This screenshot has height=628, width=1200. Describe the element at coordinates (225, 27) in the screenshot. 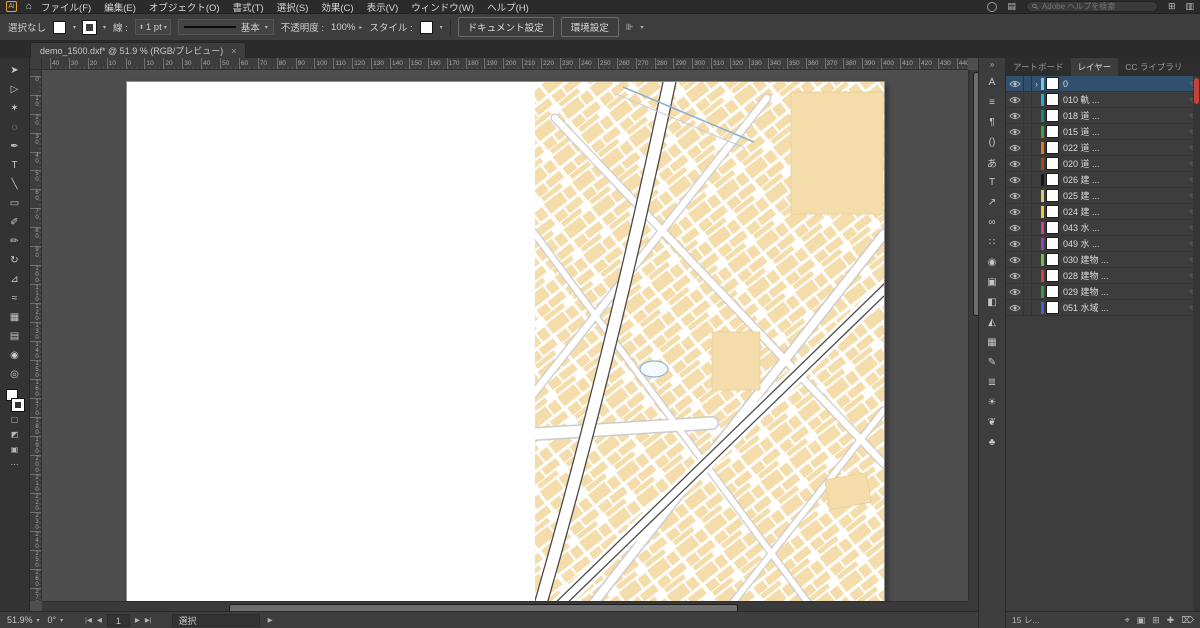

I see `stroke-style-select: 基本 ▾` at that location.